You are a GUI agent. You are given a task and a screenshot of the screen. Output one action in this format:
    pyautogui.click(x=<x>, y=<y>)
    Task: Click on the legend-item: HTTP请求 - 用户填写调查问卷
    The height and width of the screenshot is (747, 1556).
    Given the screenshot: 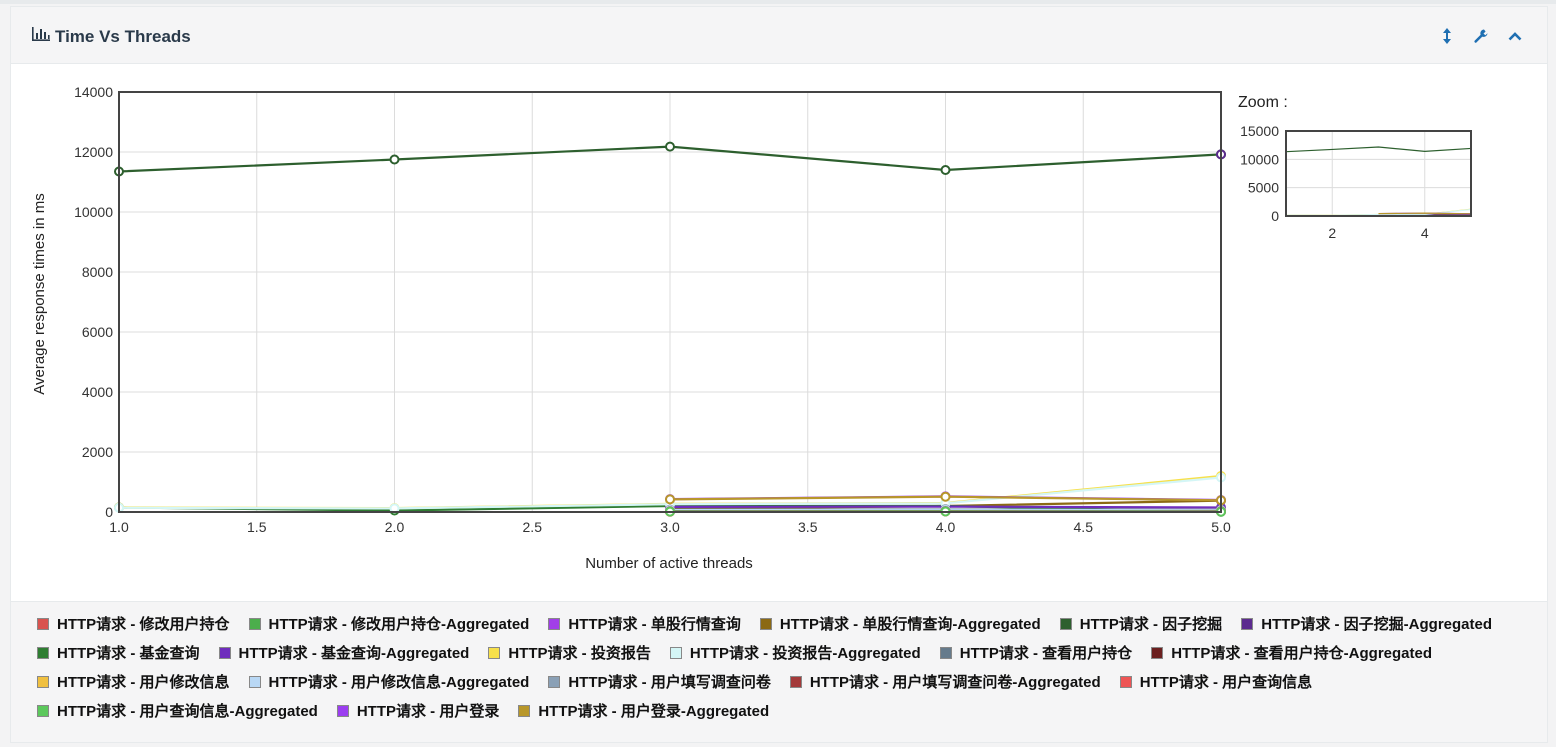 What is the action you would take?
    pyautogui.click(x=659, y=681)
    